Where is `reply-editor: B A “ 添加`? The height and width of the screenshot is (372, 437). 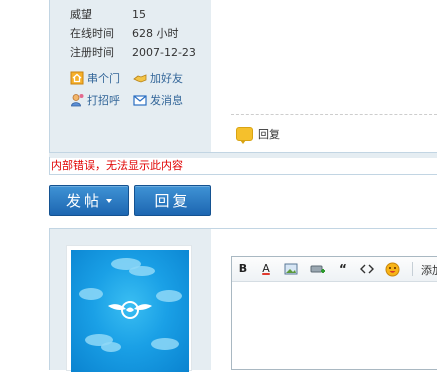 reply-editor: B A “ 添加 is located at coordinates (334, 313).